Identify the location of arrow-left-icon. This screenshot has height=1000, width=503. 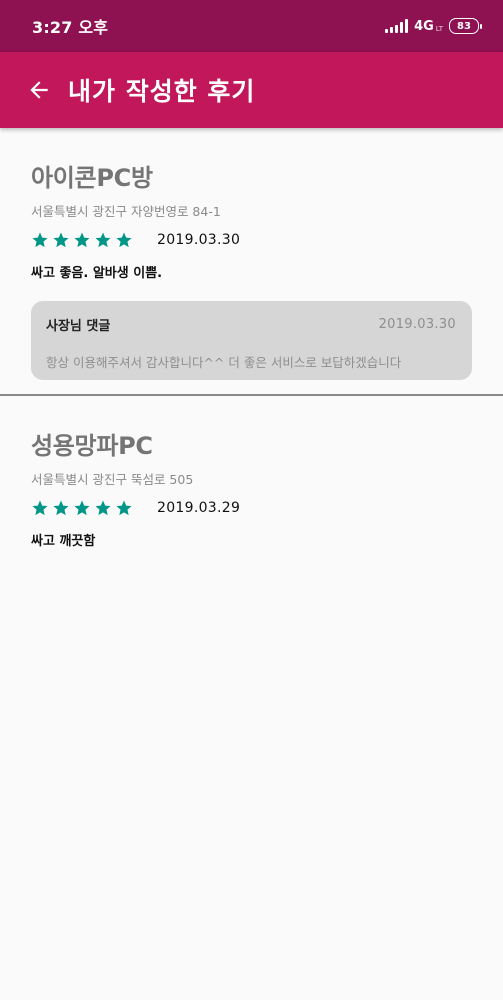
(39, 90).